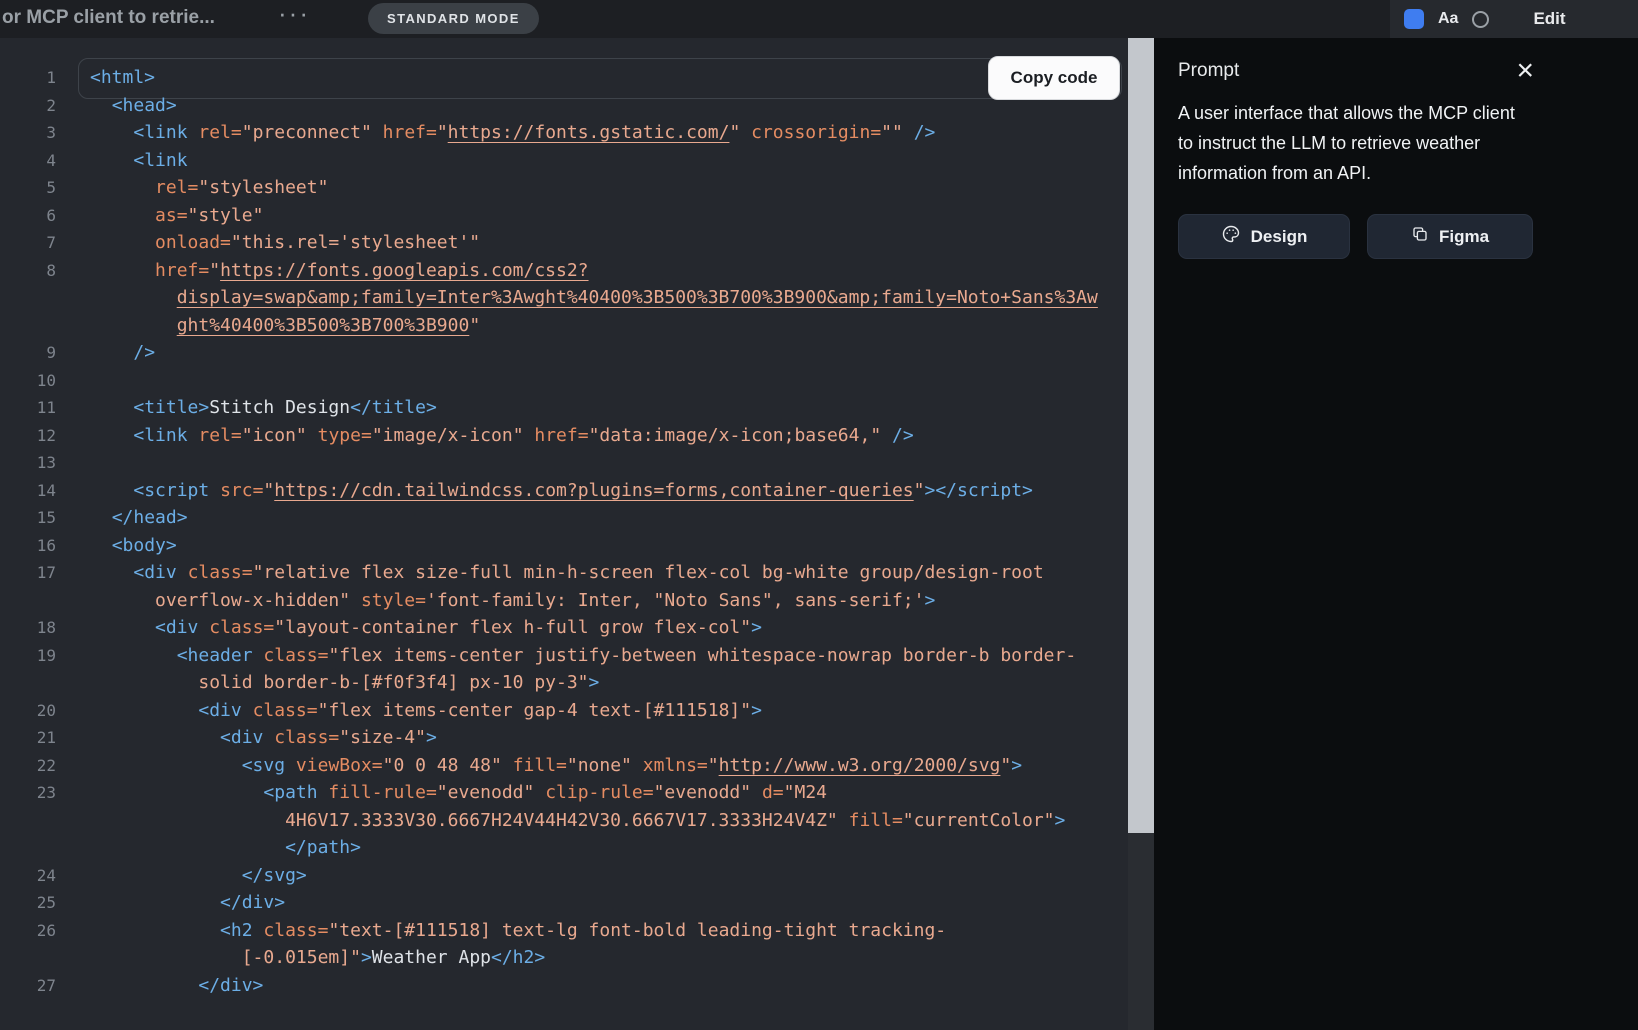 This screenshot has height=1030, width=1638. I want to click on code-line: [-0.015em]">Weather App</h2>, so click(561, 958).